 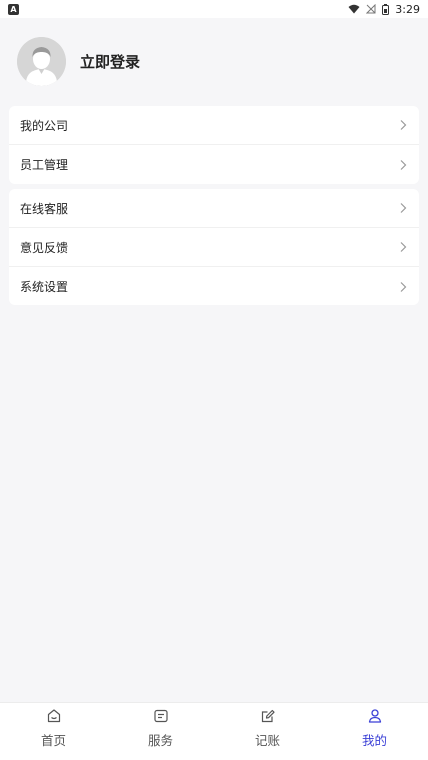 What do you see at coordinates (160, 731) in the screenshot?
I see `tab-service: 服务` at bounding box center [160, 731].